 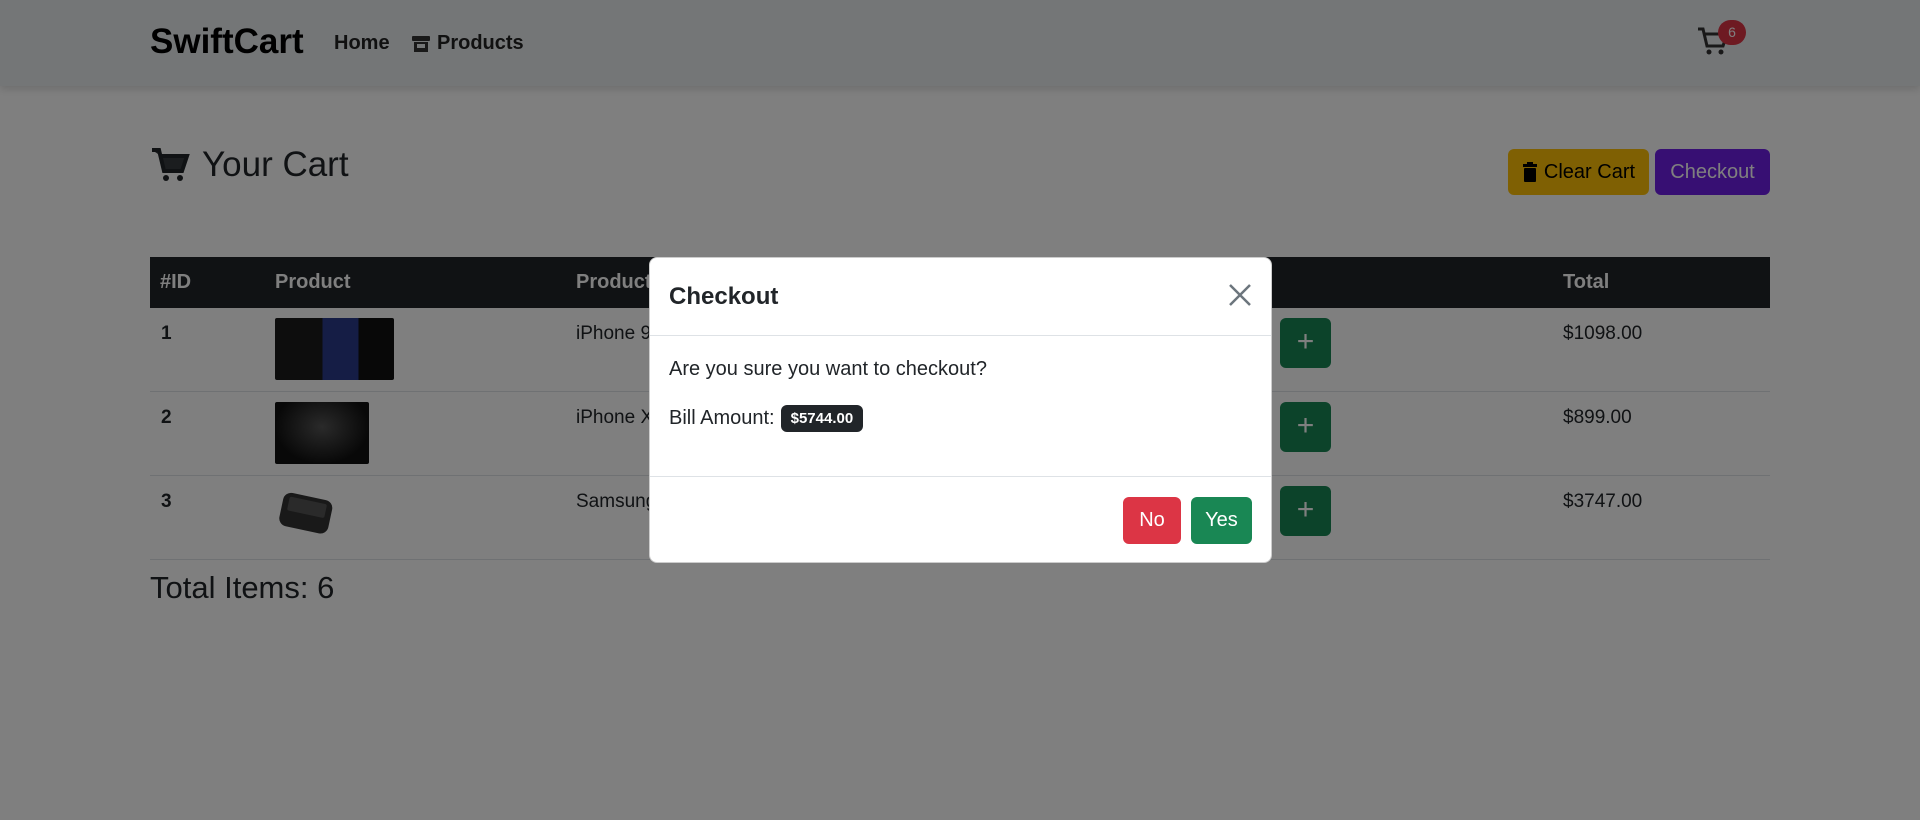 I want to click on modal-footer: No Yes, so click(x=960, y=520).